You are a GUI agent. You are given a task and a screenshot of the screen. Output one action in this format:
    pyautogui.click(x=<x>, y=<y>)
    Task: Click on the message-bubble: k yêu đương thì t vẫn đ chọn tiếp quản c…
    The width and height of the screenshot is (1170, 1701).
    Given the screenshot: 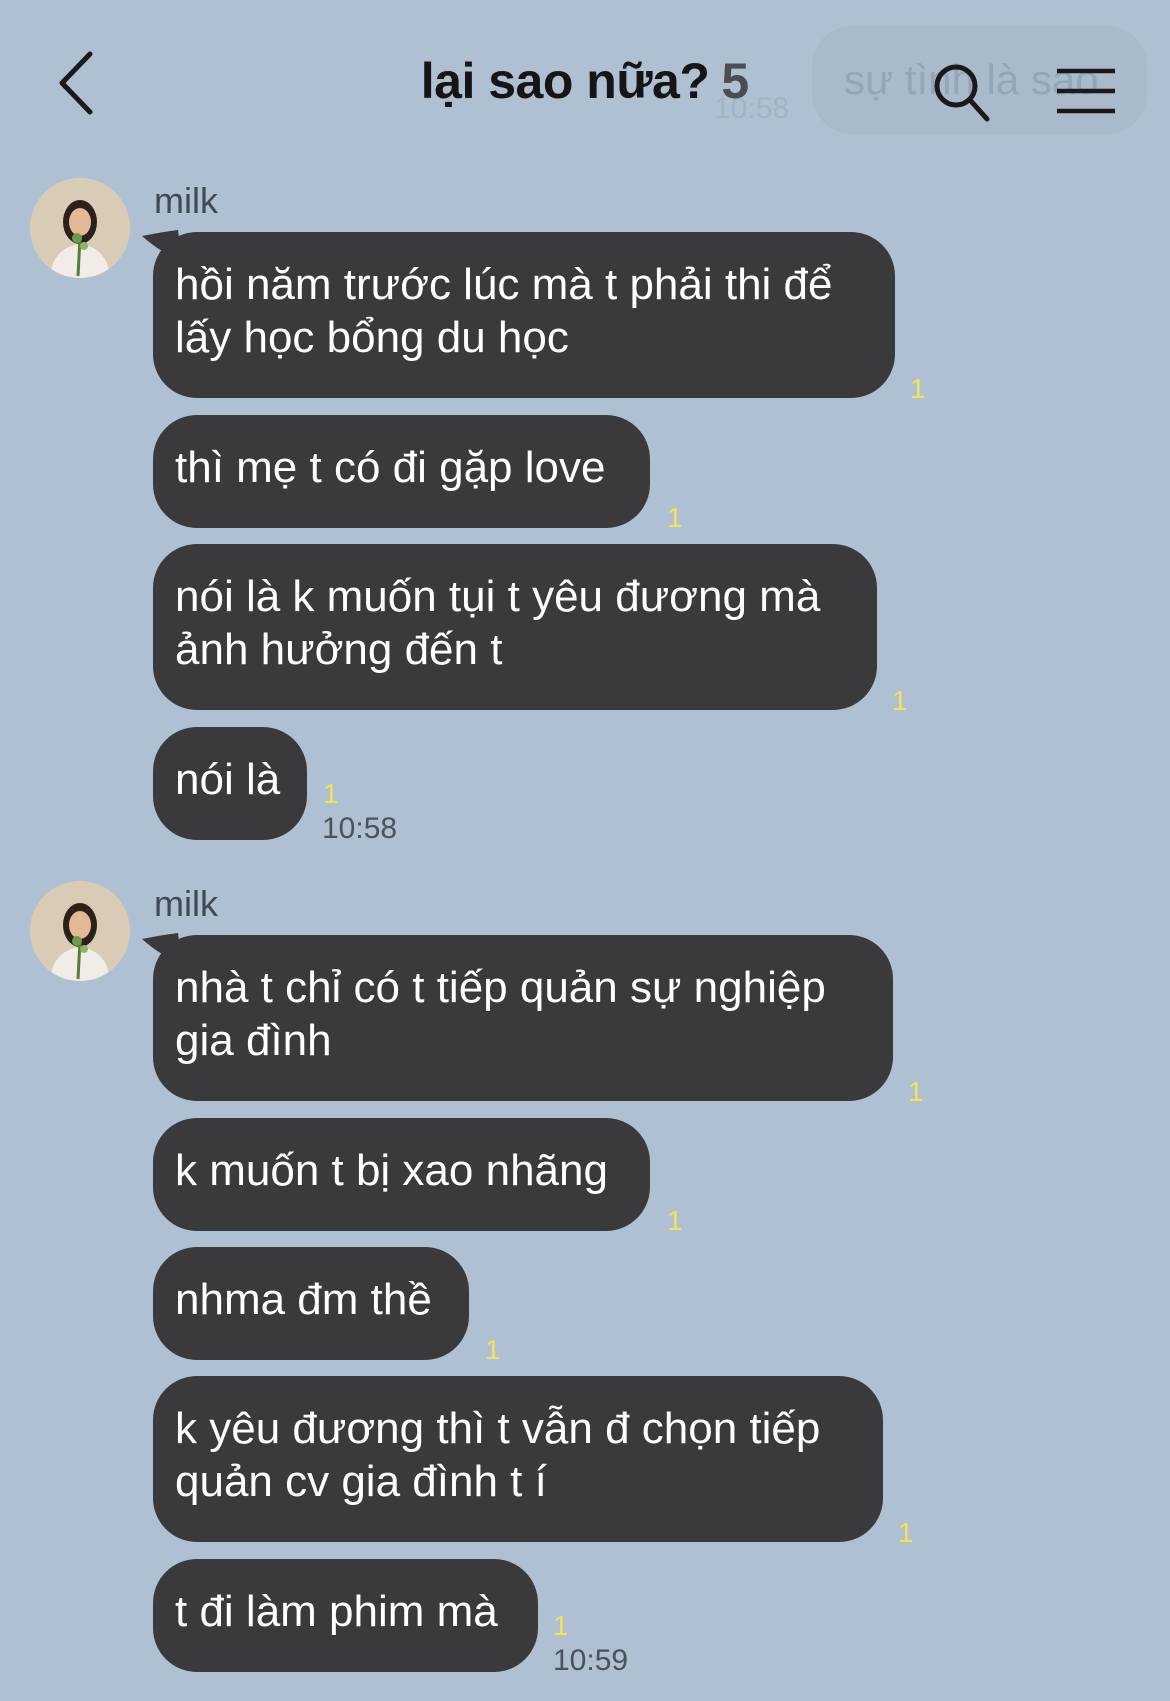 What is the action you would take?
    pyautogui.click(x=518, y=1459)
    